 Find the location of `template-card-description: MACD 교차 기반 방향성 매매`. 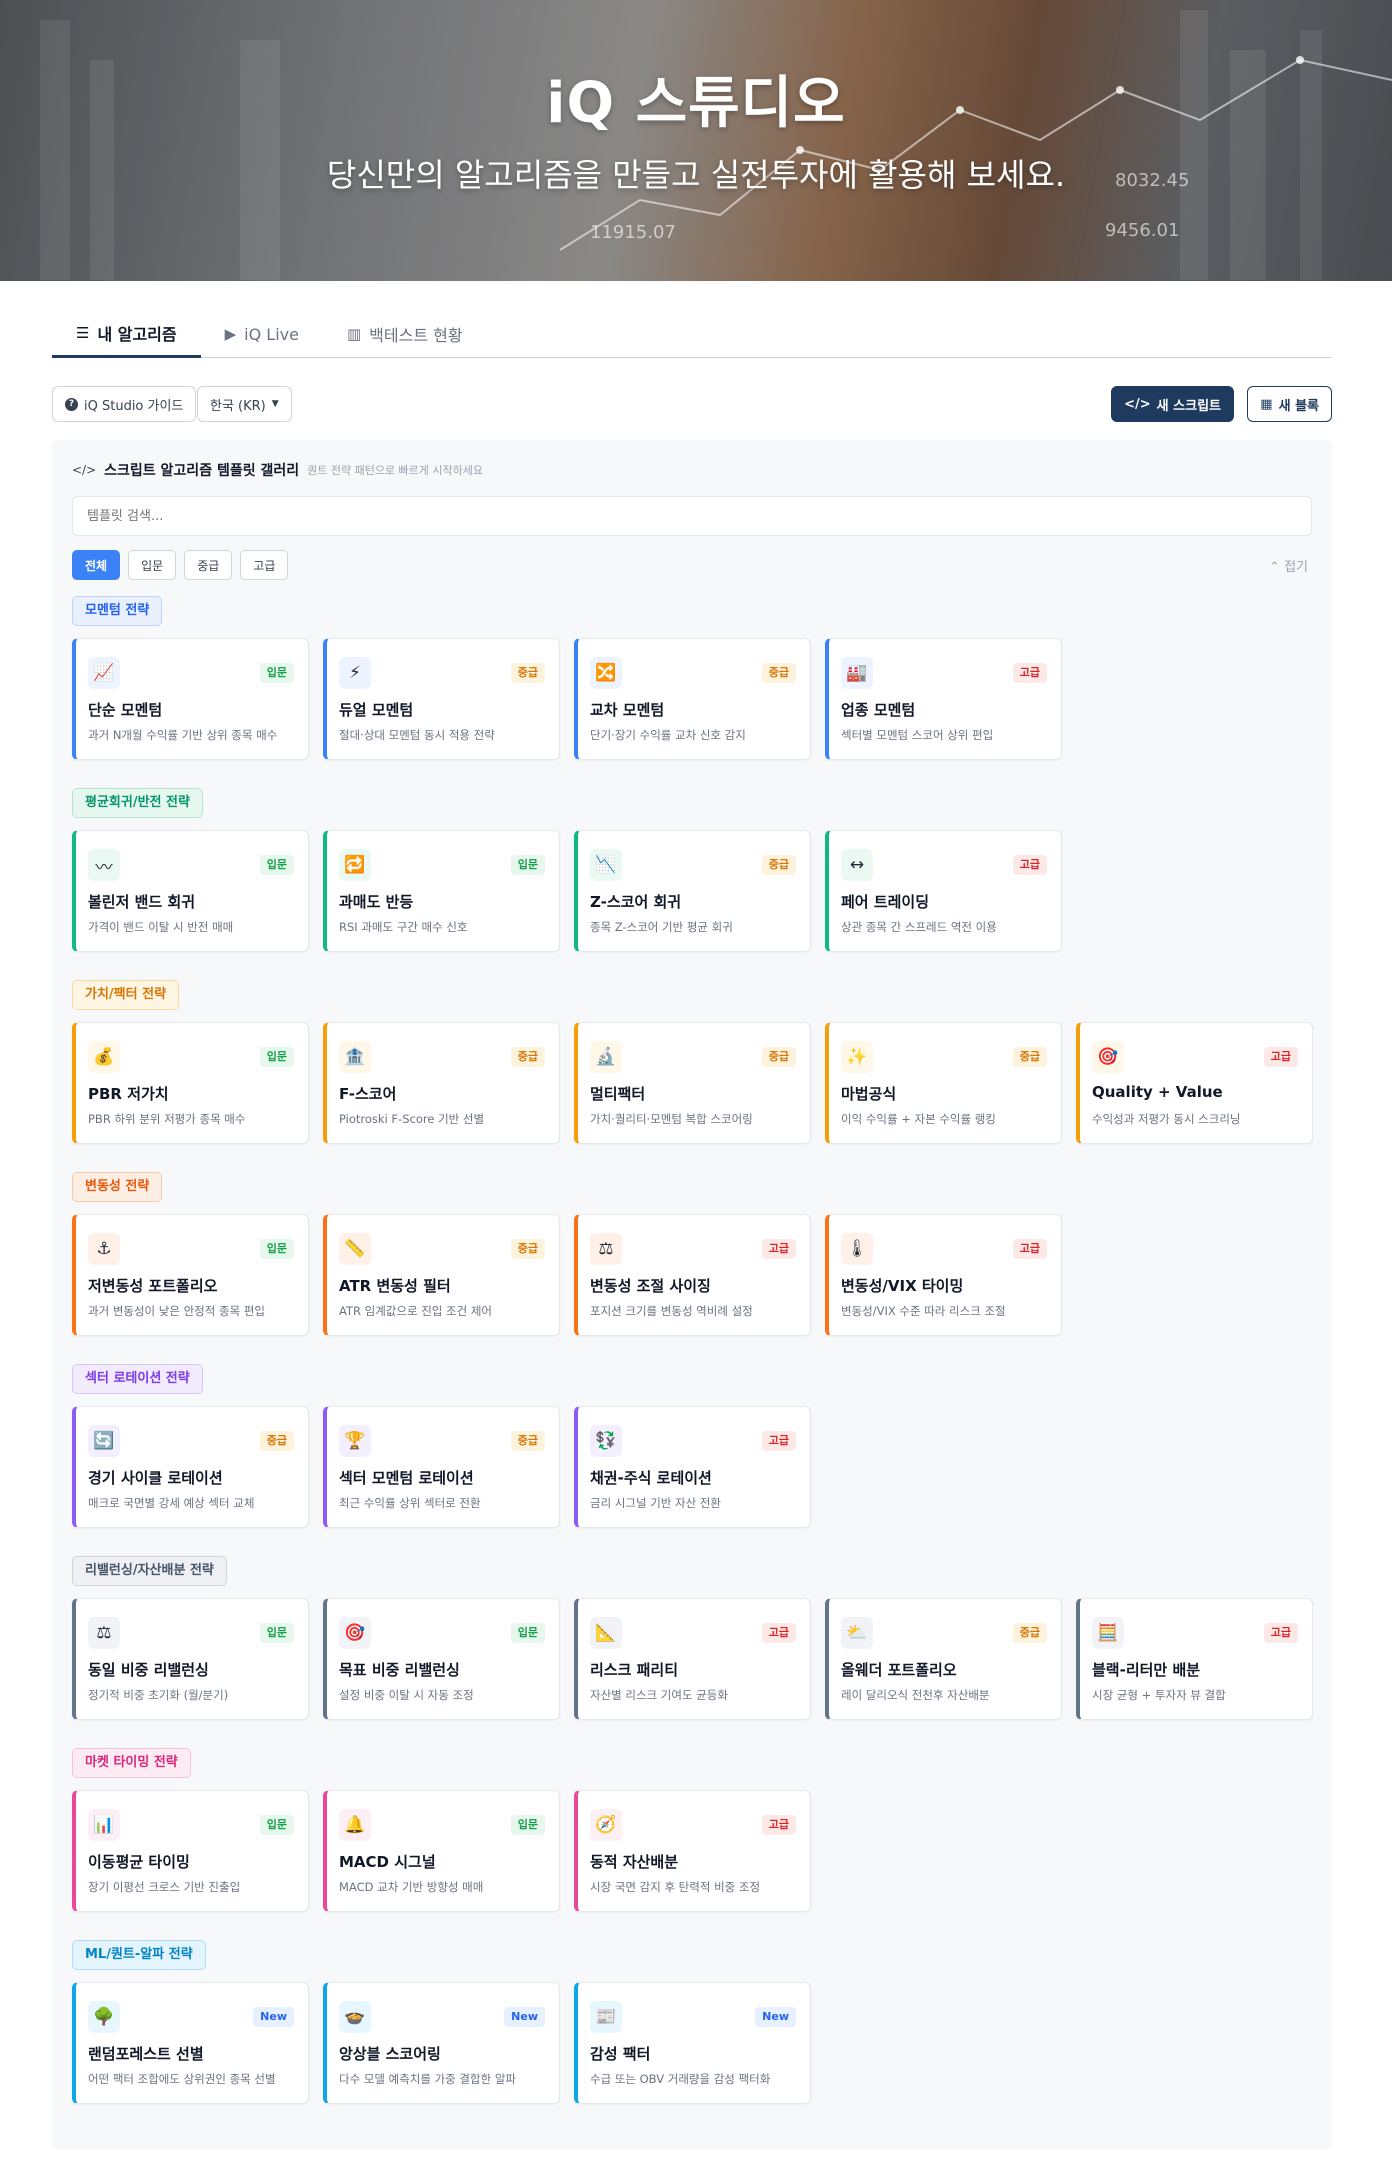

template-card-description: MACD 교차 기반 방향성 매매 is located at coordinates (411, 1887).